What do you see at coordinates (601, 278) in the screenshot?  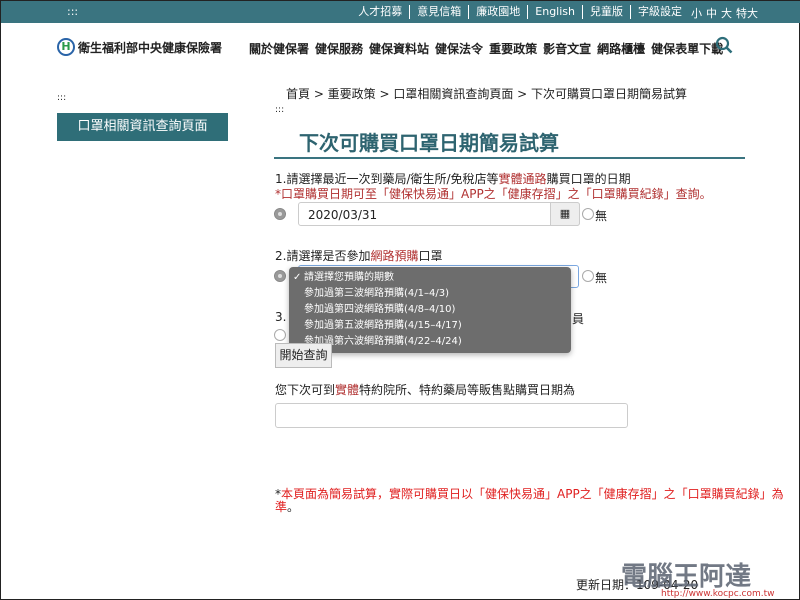 I see `q2-none-label: 無` at bounding box center [601, 278].